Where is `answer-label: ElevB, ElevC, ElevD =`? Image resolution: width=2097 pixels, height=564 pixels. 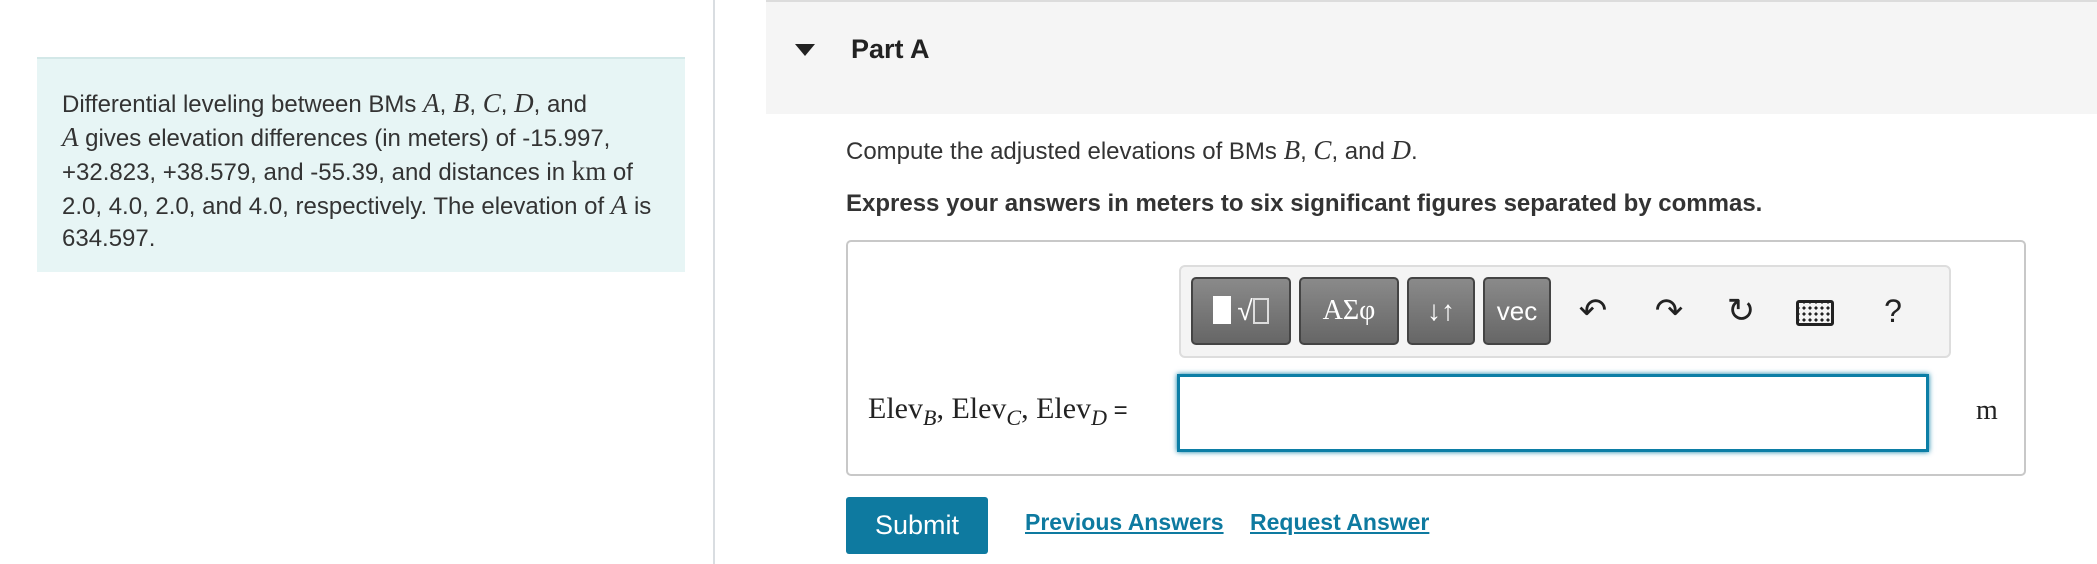 answer-label: ElevB, ElevC, ElevD = is located at coordinates (998, 411).